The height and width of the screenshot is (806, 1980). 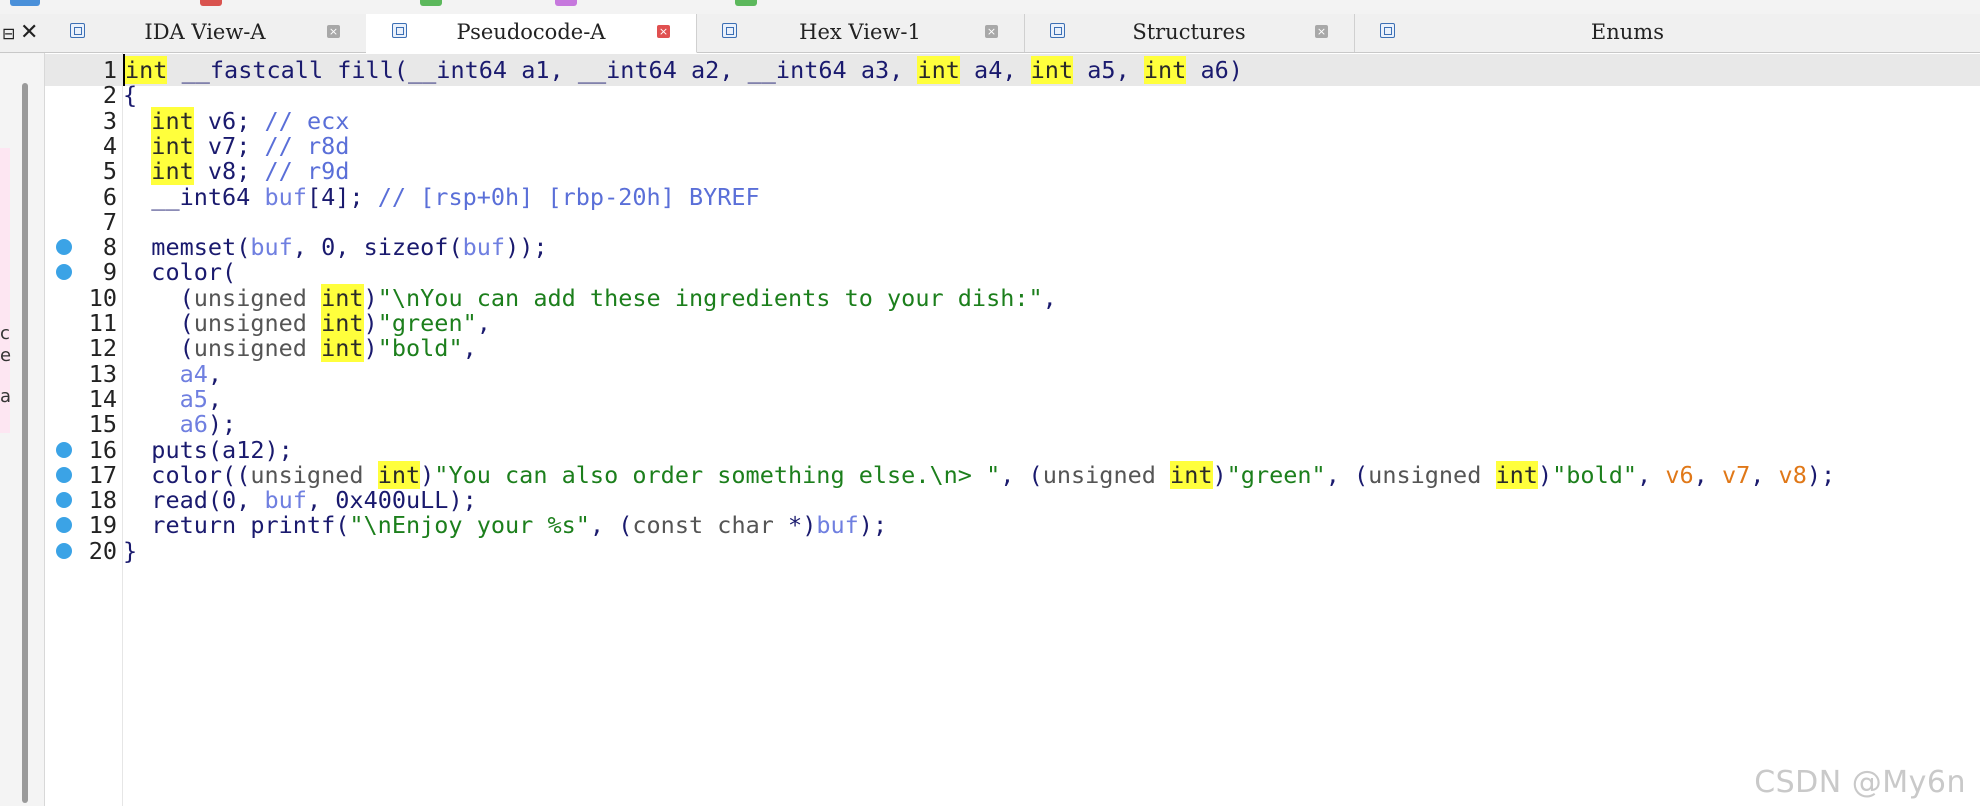 I want to click on left-text-fragment: e, so click(x=6, y=355).